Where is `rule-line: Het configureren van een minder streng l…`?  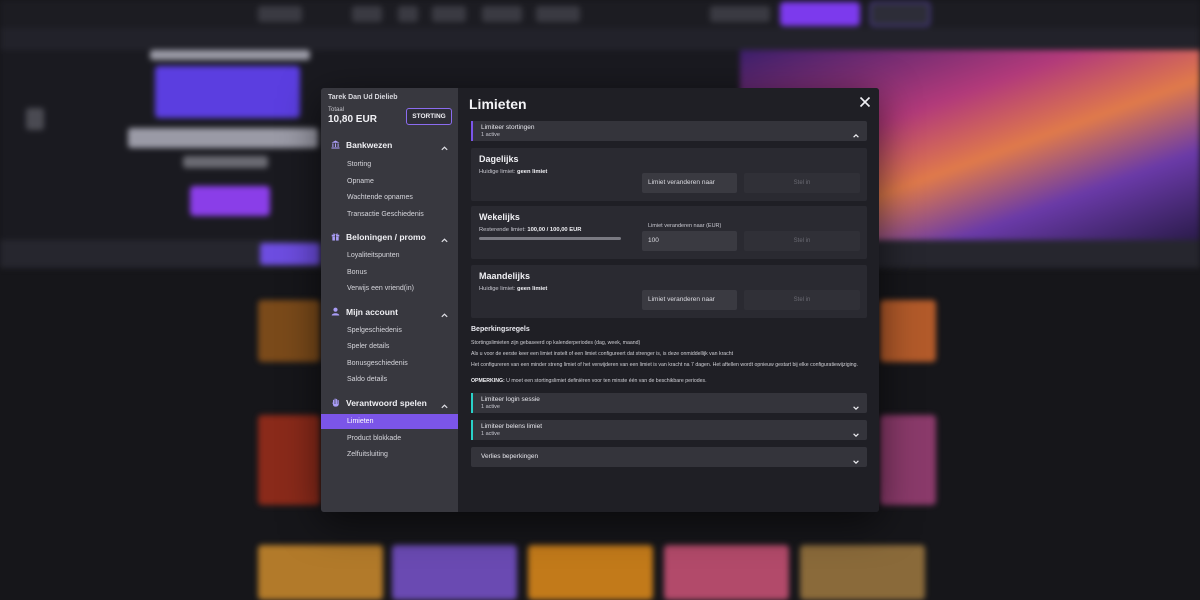
rule-line: Het configureren van een minder streng l… is located at coordinates (664, 365).